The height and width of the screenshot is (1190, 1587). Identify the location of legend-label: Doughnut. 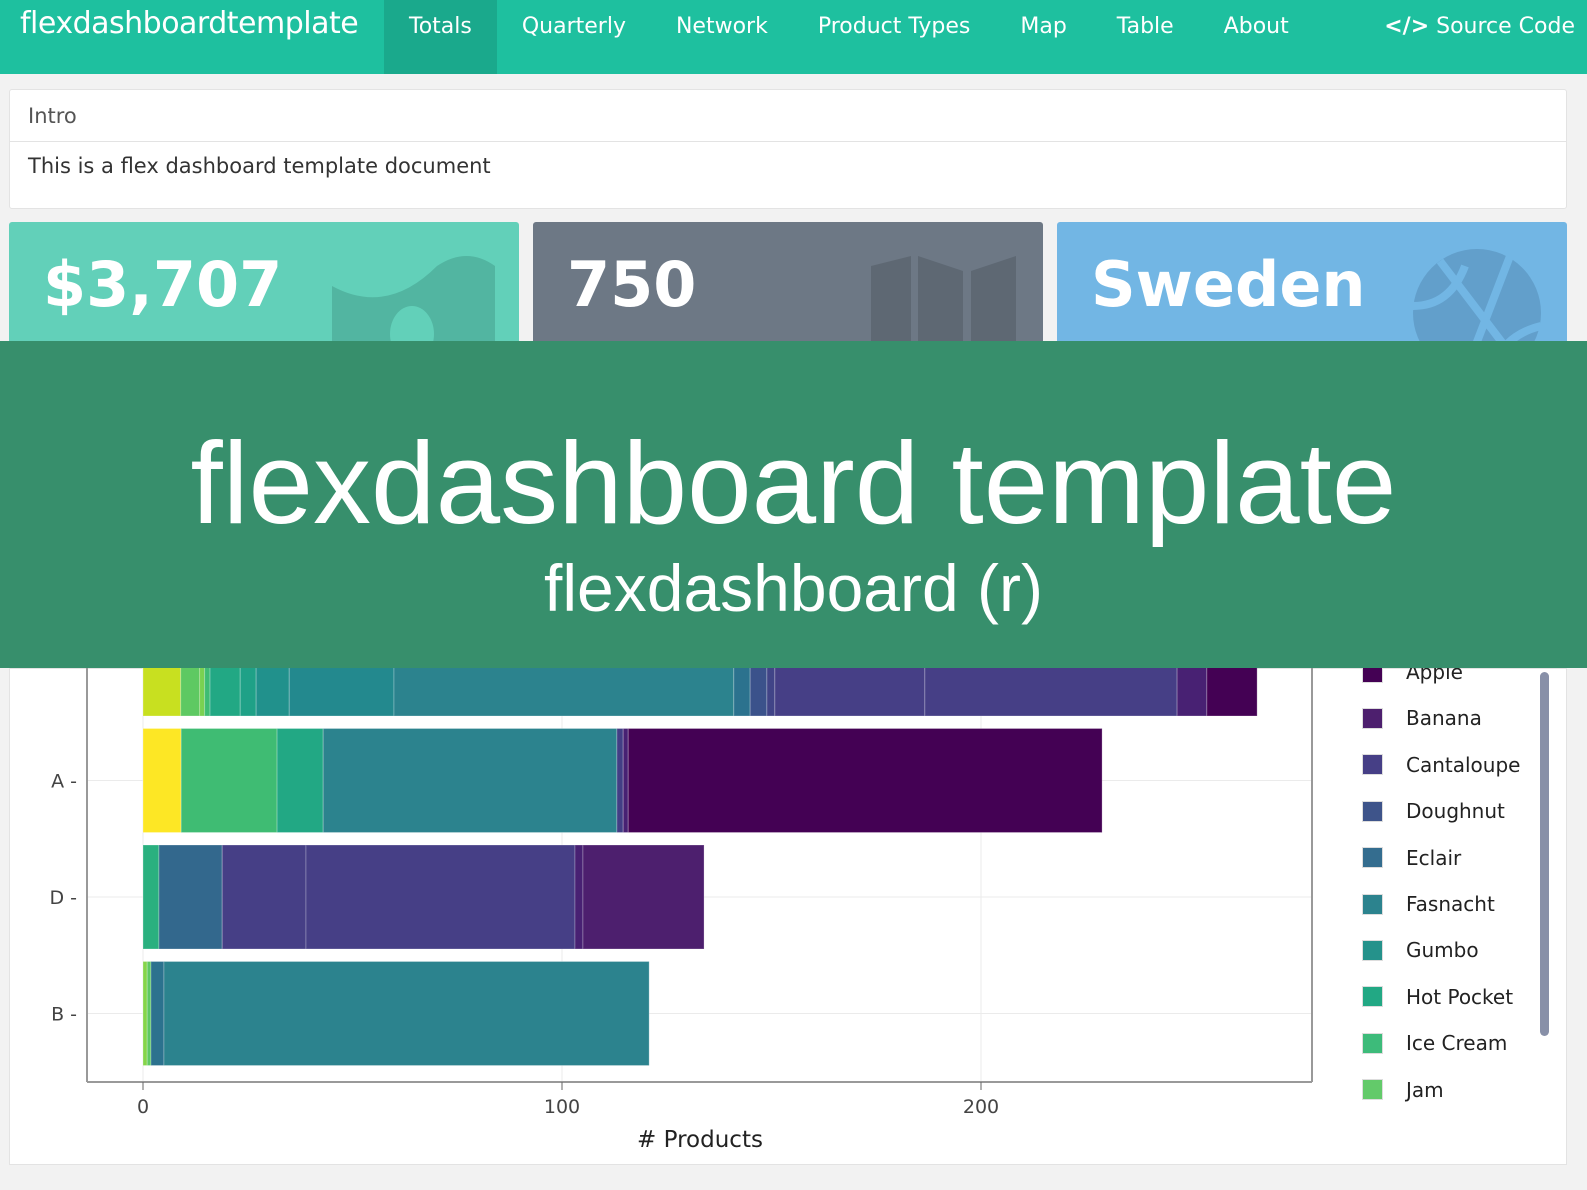
(1455, 811).